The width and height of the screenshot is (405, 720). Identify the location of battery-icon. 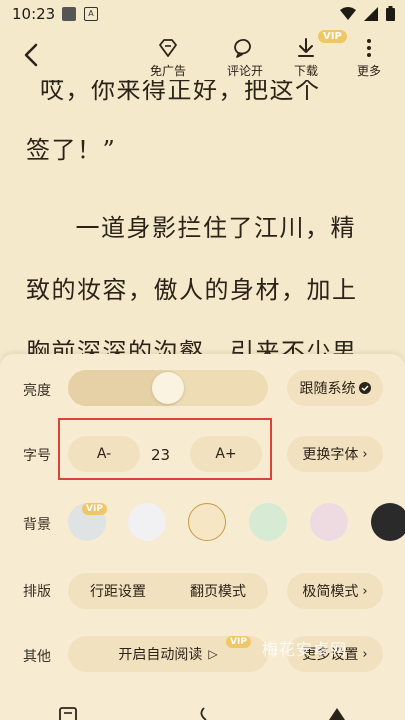
(390, 13).